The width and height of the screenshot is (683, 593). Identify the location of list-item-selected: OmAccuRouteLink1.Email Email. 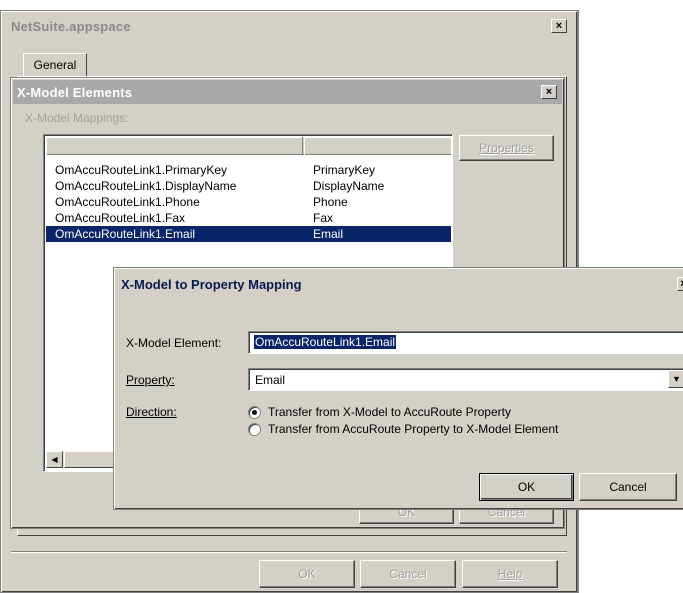
(248, 234).